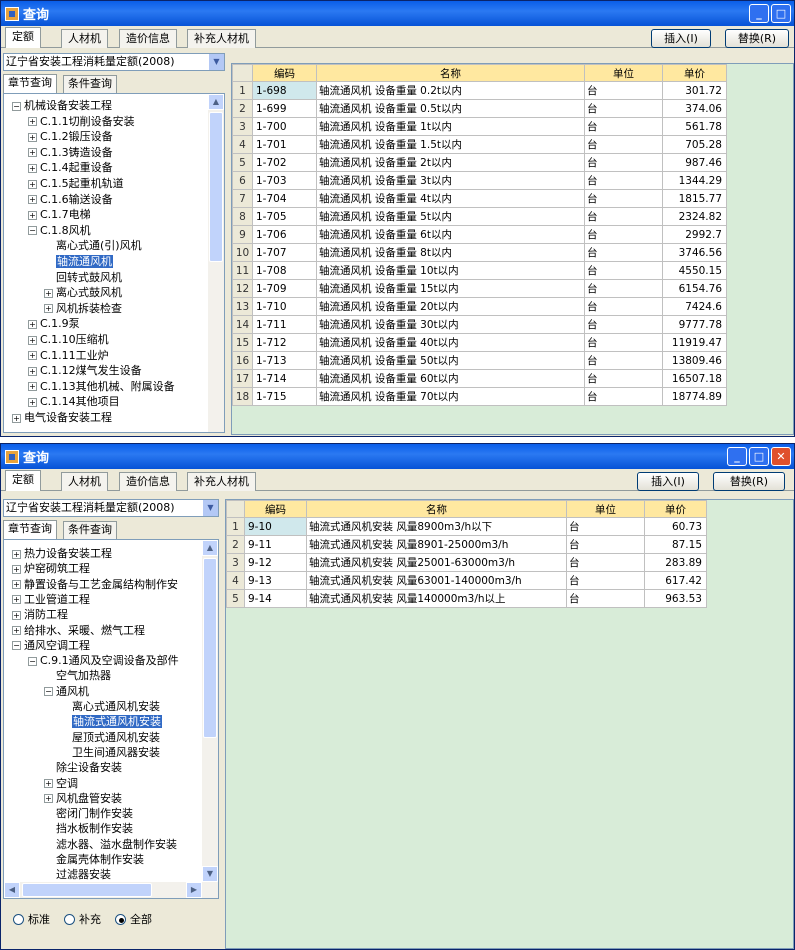 The image size is (795, 950). Describe the element at coordinates (90, 530) in the screenshot. I see `tab-condition-query: 条件查询` at that location.